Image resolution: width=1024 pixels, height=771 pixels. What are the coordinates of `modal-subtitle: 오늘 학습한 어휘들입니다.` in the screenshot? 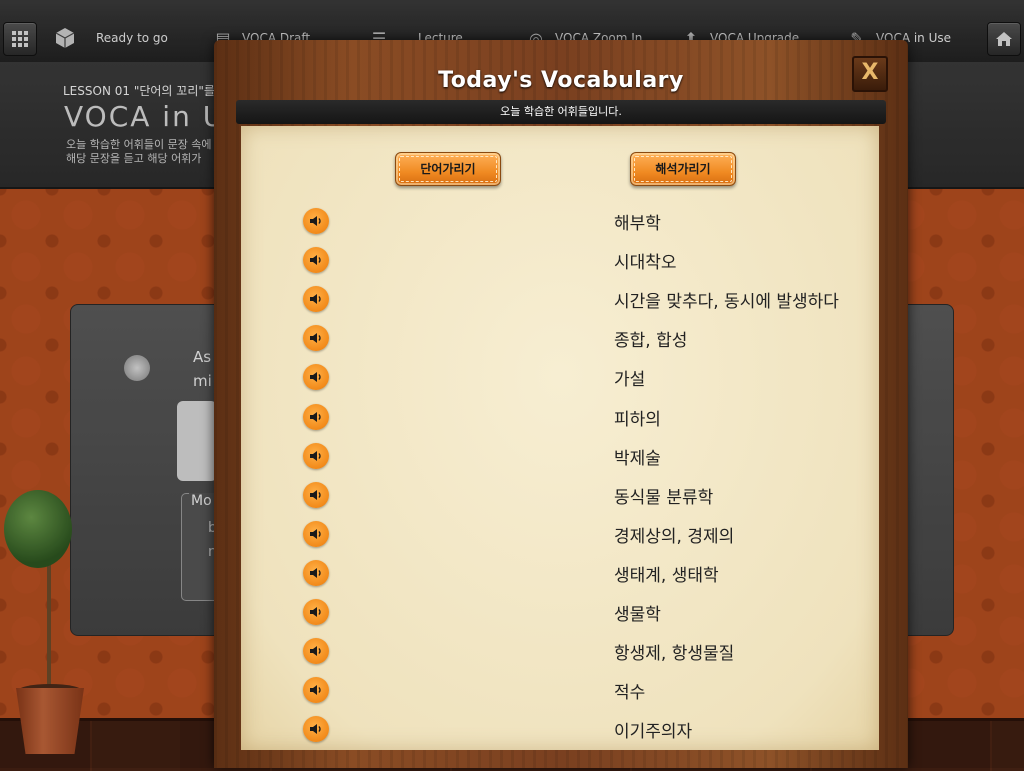 It's located at (561, 112).